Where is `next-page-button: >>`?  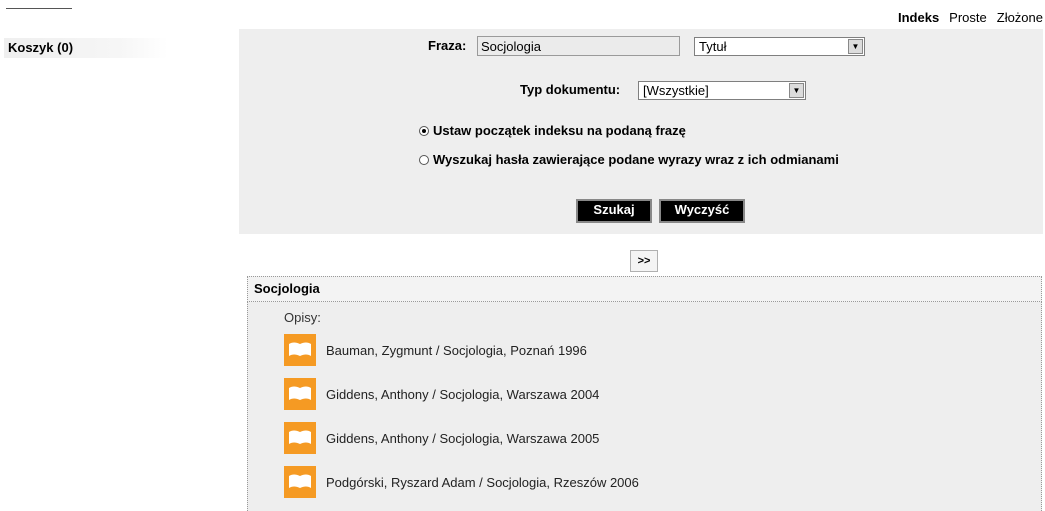 next-page-button: >> is located at coordinates (644, 261).